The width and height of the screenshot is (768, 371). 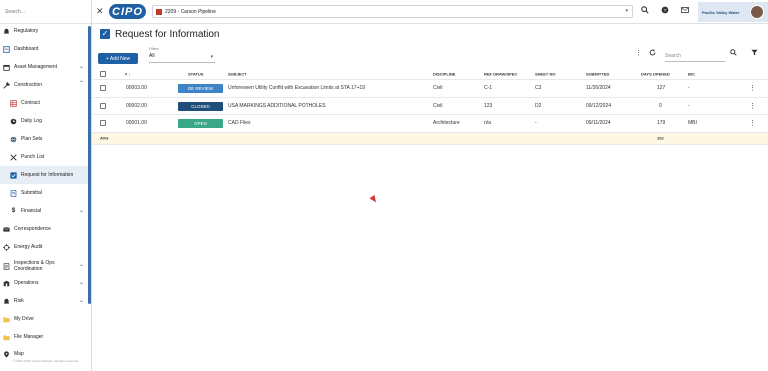 I want to click on select-all-checkbox, so click(x=103, y=73).